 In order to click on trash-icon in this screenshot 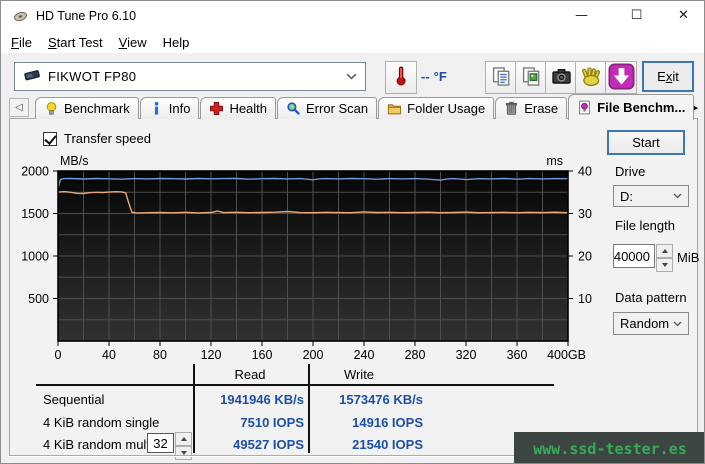, I will do `click(511, 108)`.